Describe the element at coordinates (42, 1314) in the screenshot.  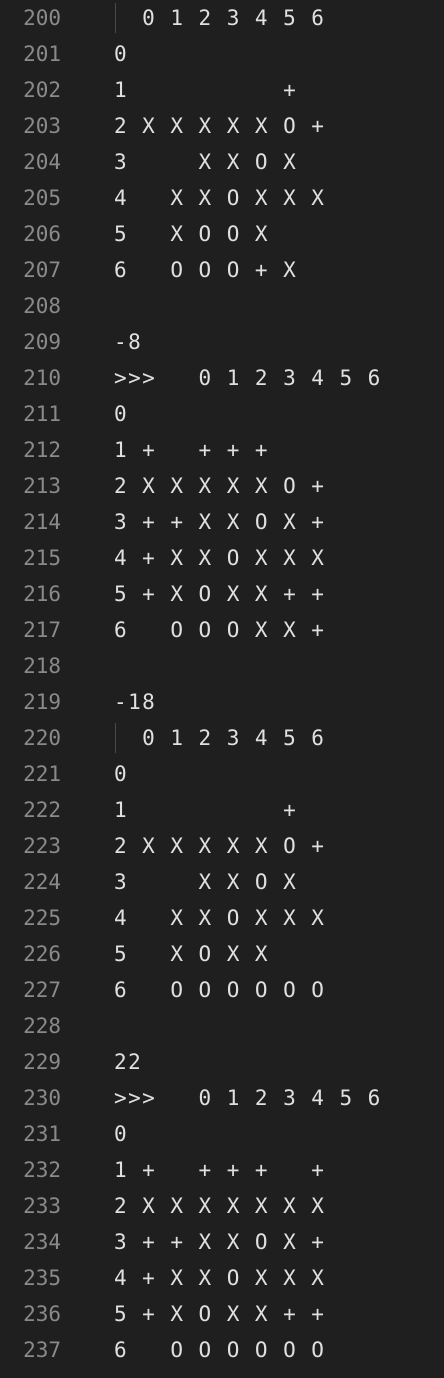
I see `line-number: 236` at that location.